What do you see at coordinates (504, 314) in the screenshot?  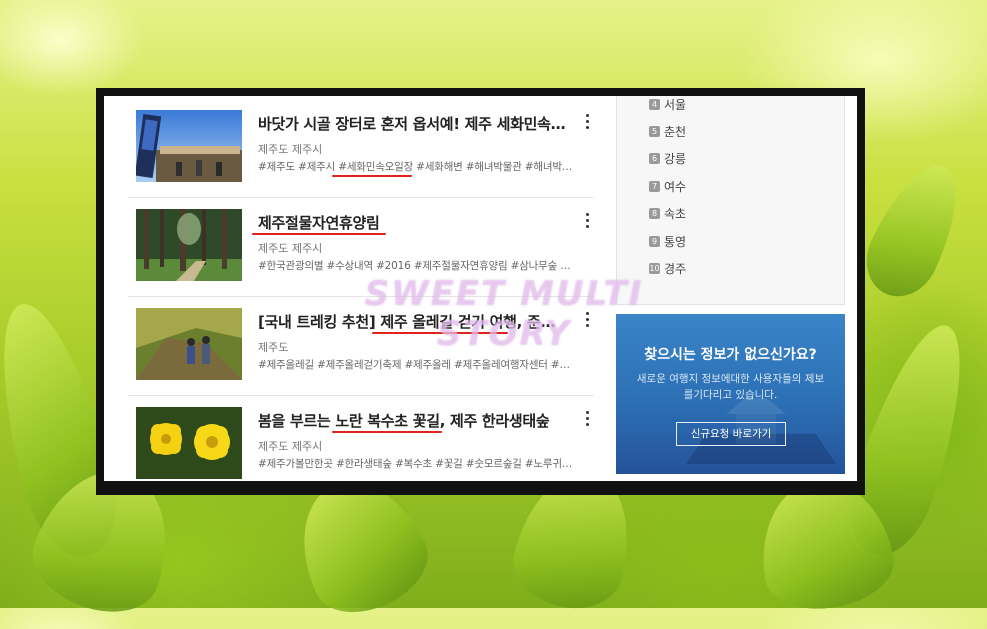 I see `watermark: SWEET MULTI STORY` at bounding box center [504, 314].